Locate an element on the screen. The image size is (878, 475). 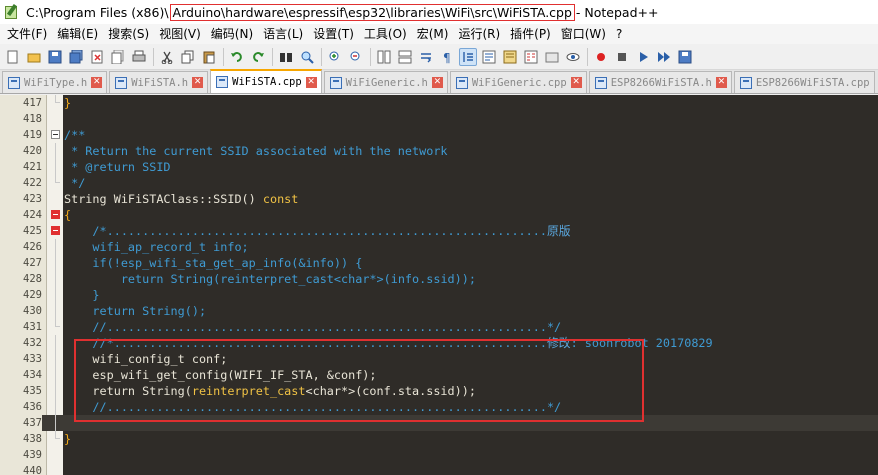
code-text: return String(); is located at coordinates (135, 311).